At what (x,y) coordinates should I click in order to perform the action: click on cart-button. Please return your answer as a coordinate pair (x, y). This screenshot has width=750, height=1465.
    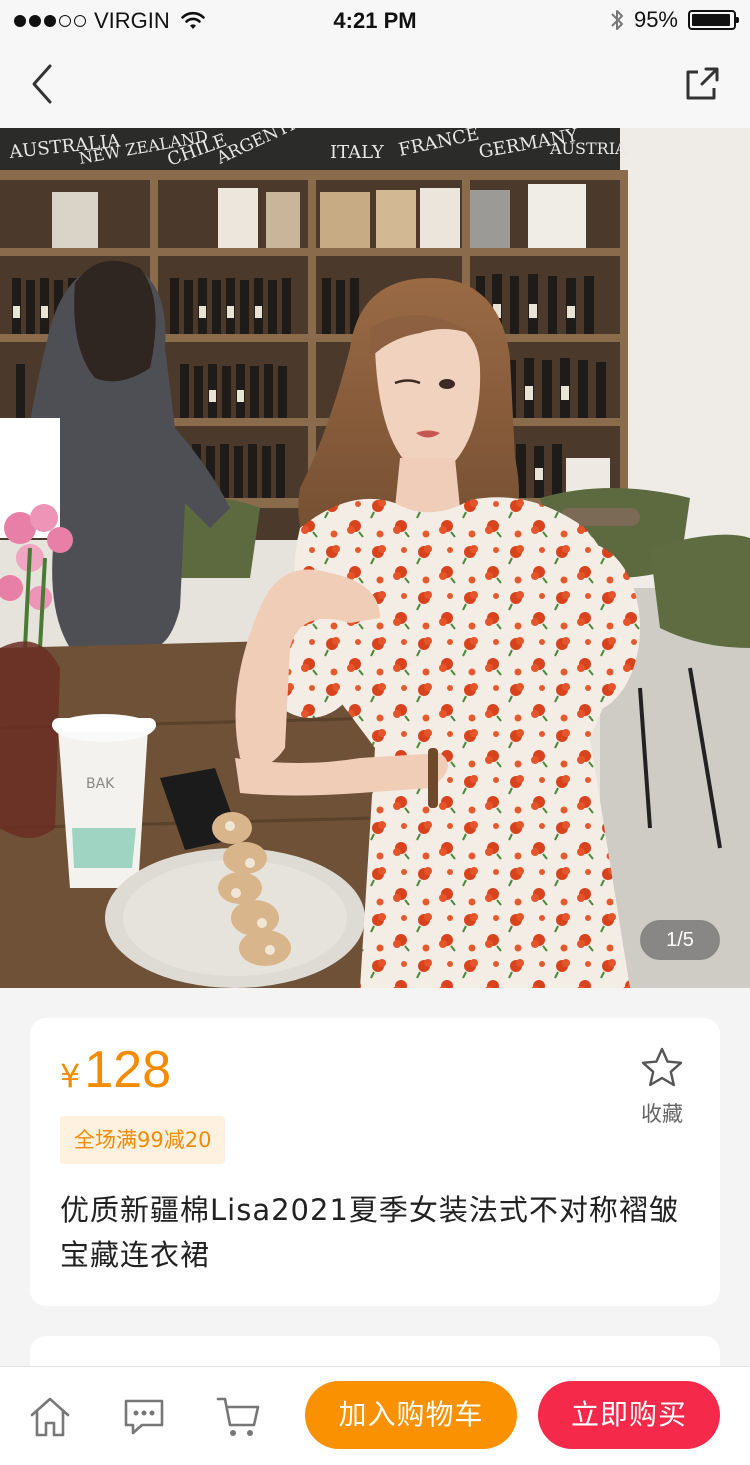
    Looking at the image, I should click on (238, 1417).